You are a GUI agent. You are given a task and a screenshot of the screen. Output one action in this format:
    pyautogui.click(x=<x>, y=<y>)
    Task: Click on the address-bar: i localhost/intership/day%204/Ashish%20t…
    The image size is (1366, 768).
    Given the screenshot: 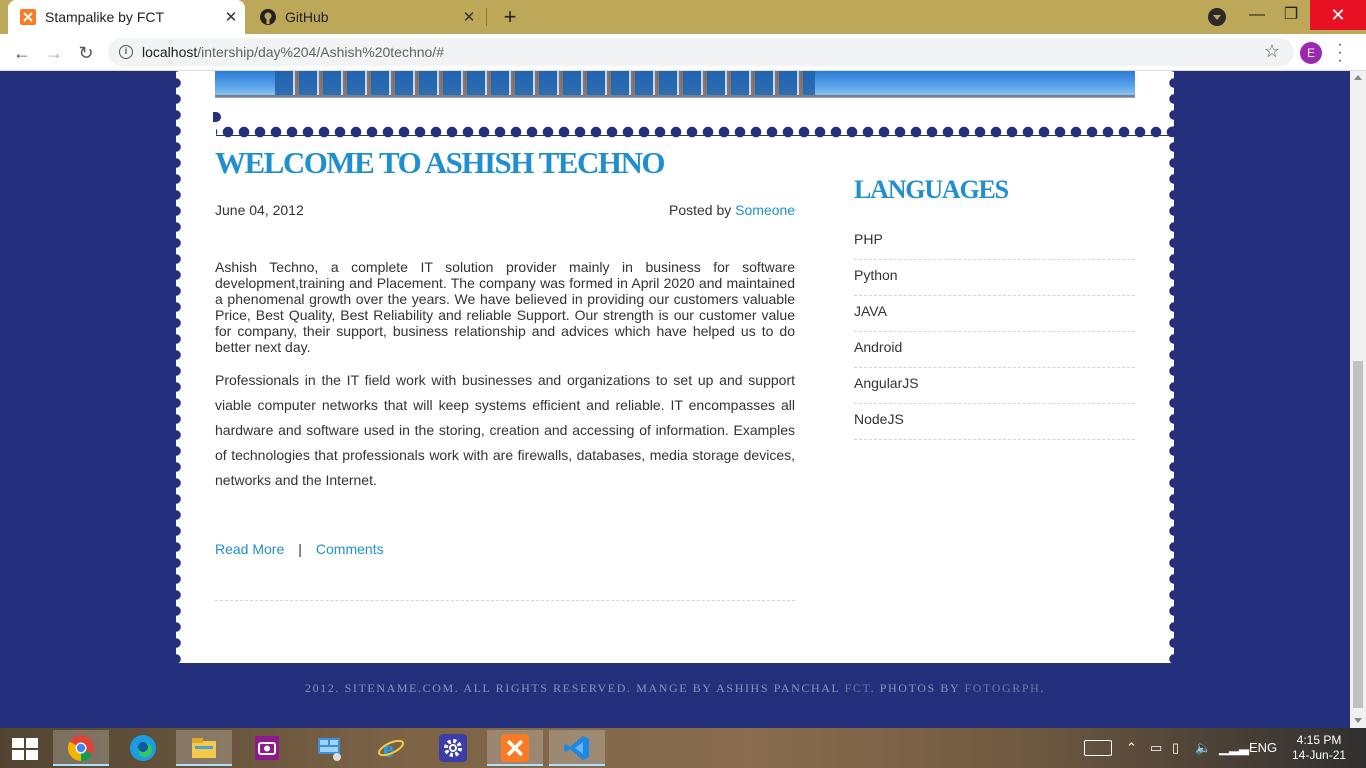 What is the action you would take?
    pyautogui.click(x=701, y=52)
    